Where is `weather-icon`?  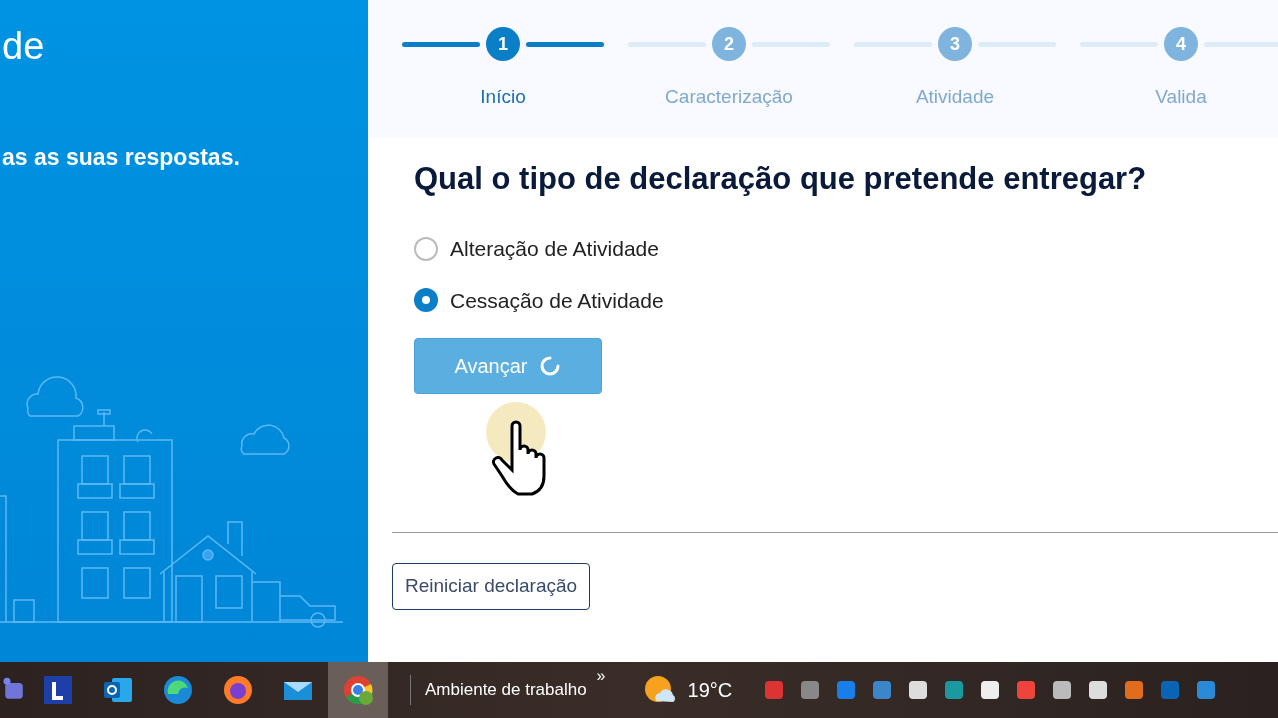 weather-icon is located at coordinates (660, 690).